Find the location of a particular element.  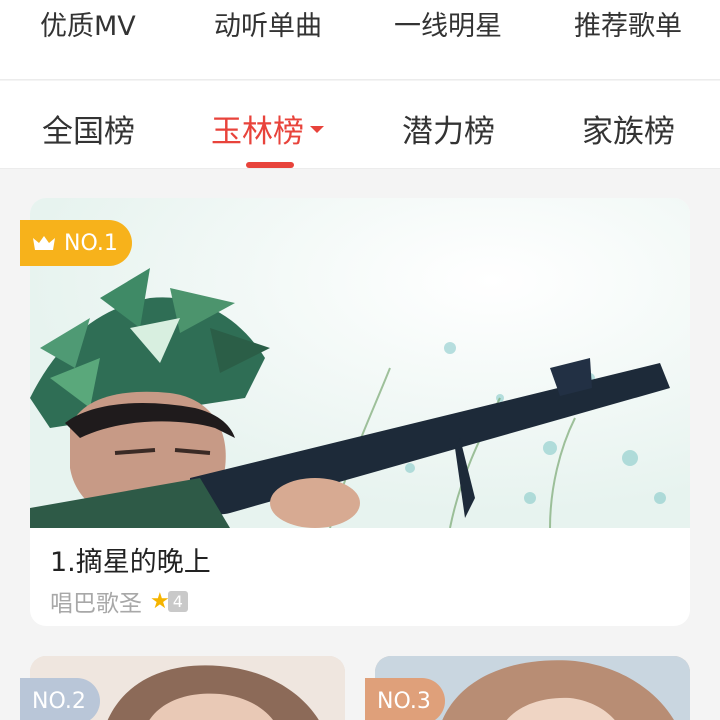

tab-yulin: 玉林榜 is located at coordinates (267, 128).